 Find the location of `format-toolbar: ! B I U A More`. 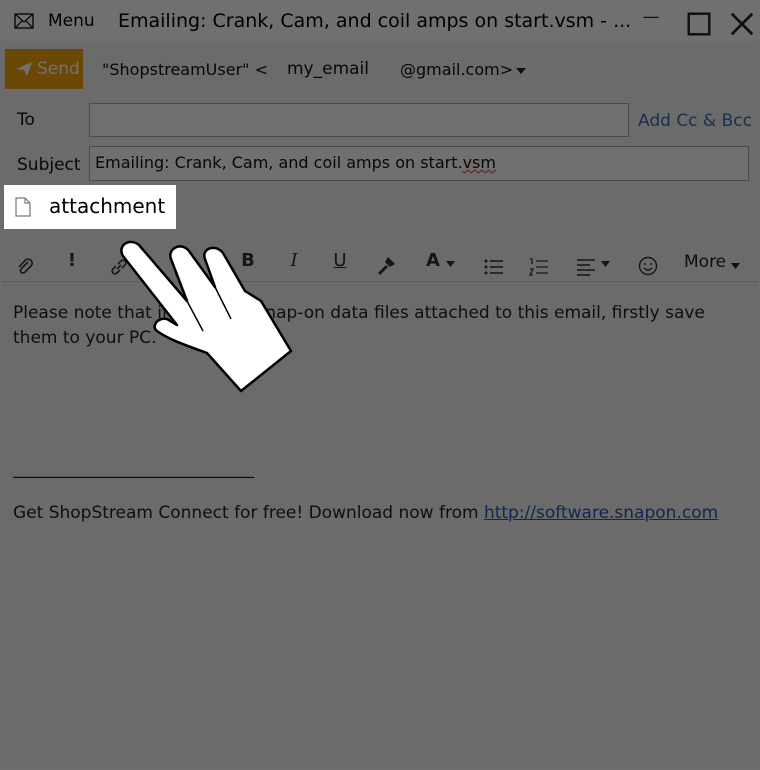

format-toolbar: ! B I U A More is located at coordinates (380, 261).